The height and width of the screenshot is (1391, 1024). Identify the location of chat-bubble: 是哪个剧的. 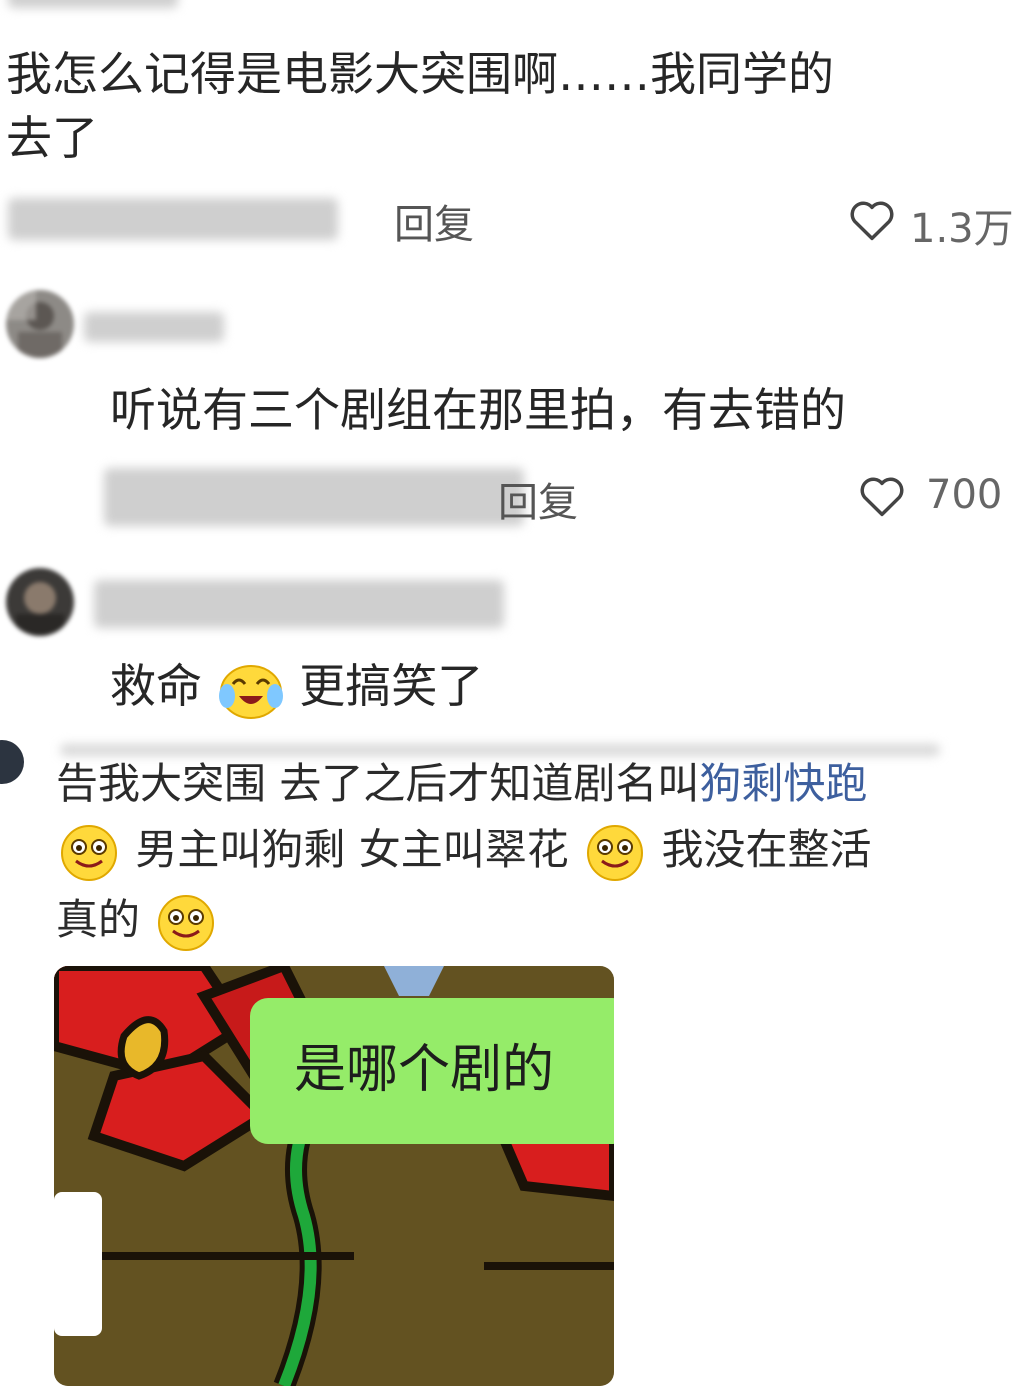
(432, 1071).